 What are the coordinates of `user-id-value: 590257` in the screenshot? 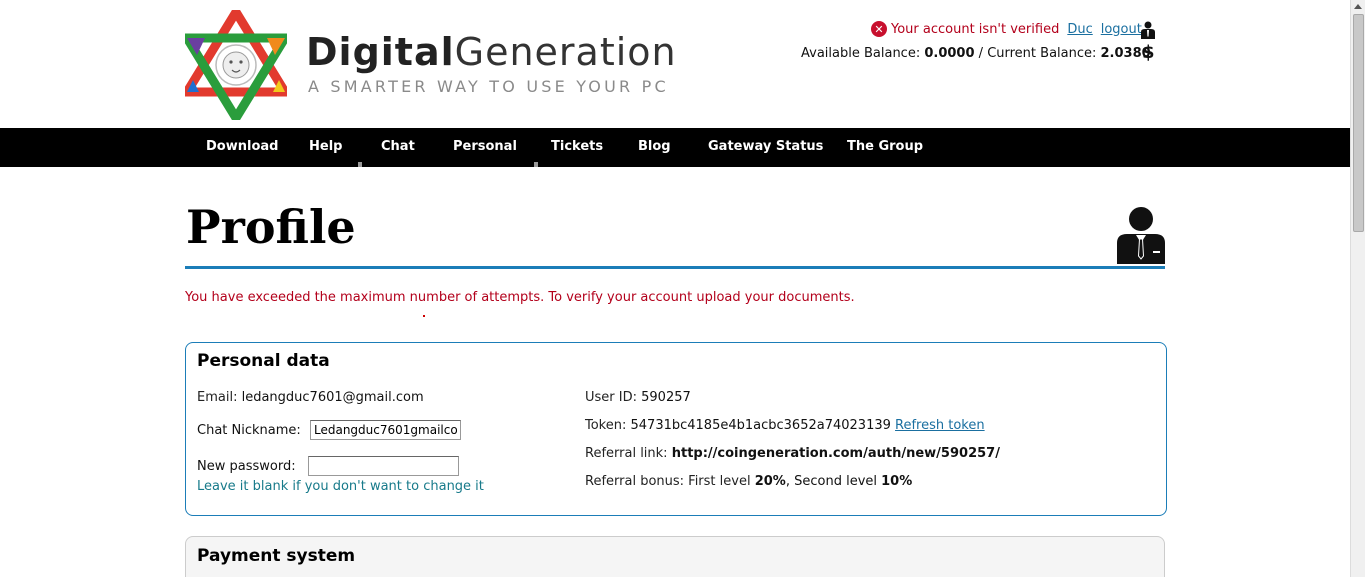 It's located at (666, 397).